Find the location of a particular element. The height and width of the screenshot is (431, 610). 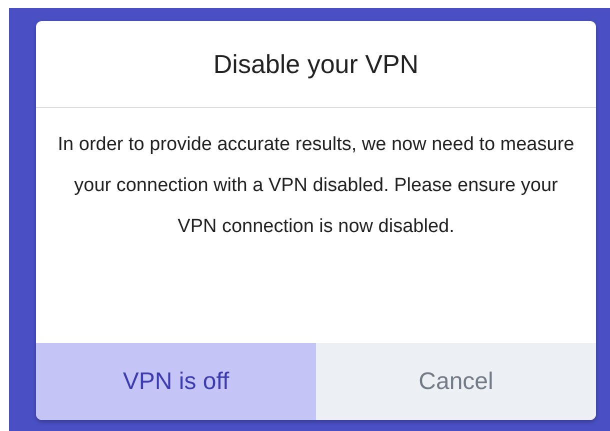

confirm-button: VPN is off is located at coordinates (176, 381).